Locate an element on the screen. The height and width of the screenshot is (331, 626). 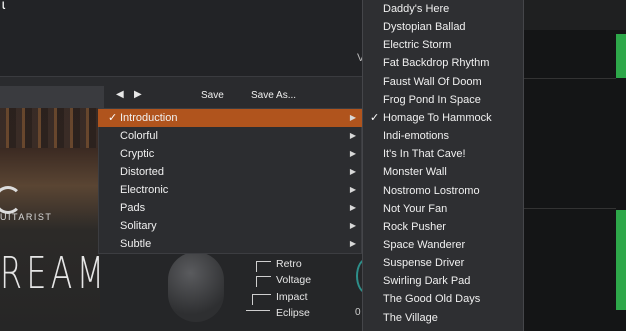
next-preset-icon: ▶ is located at coordinates (138, 94).